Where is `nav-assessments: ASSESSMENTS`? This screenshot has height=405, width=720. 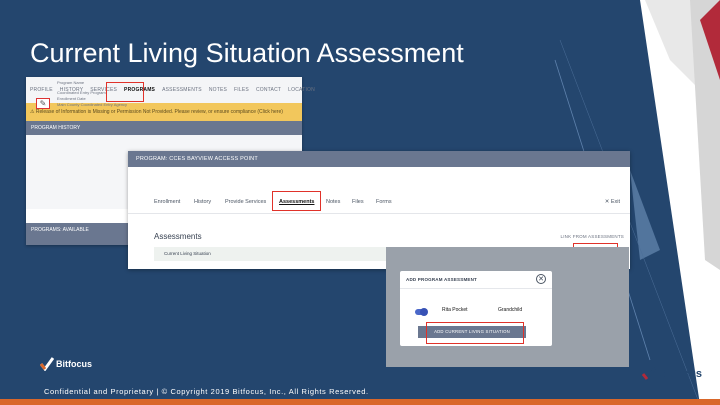 nav-assessments: ASSESSMENTS is located at coordinates (182, 90).